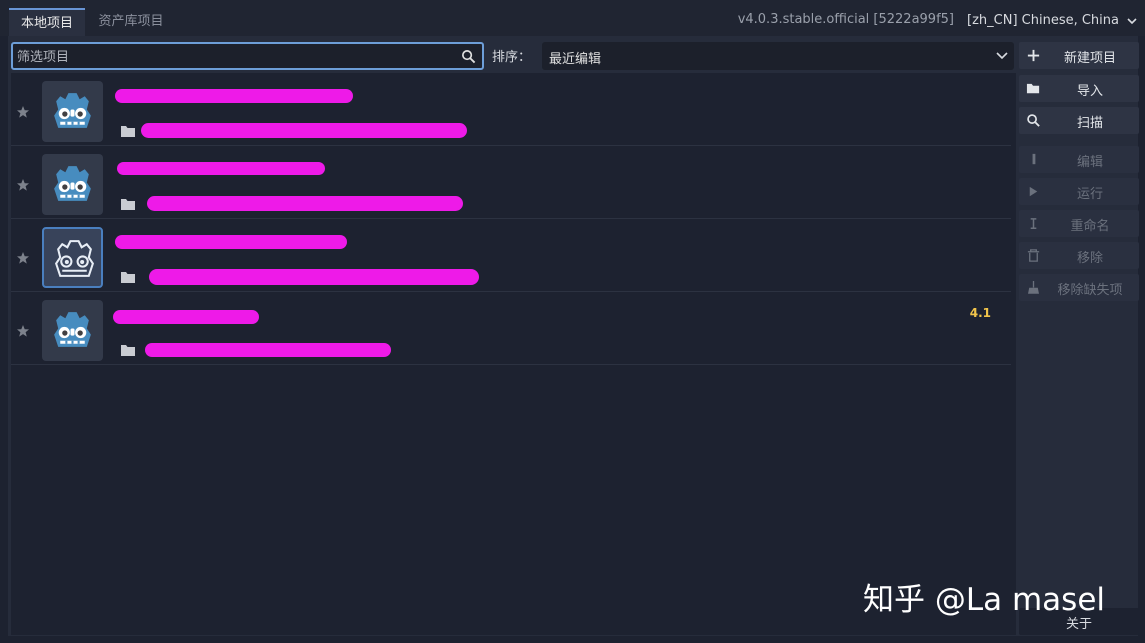  Describe the element at coordinates (131, 22) in the screenshot. I see `tab-asset-library-projects: 资产库项目` at that location.